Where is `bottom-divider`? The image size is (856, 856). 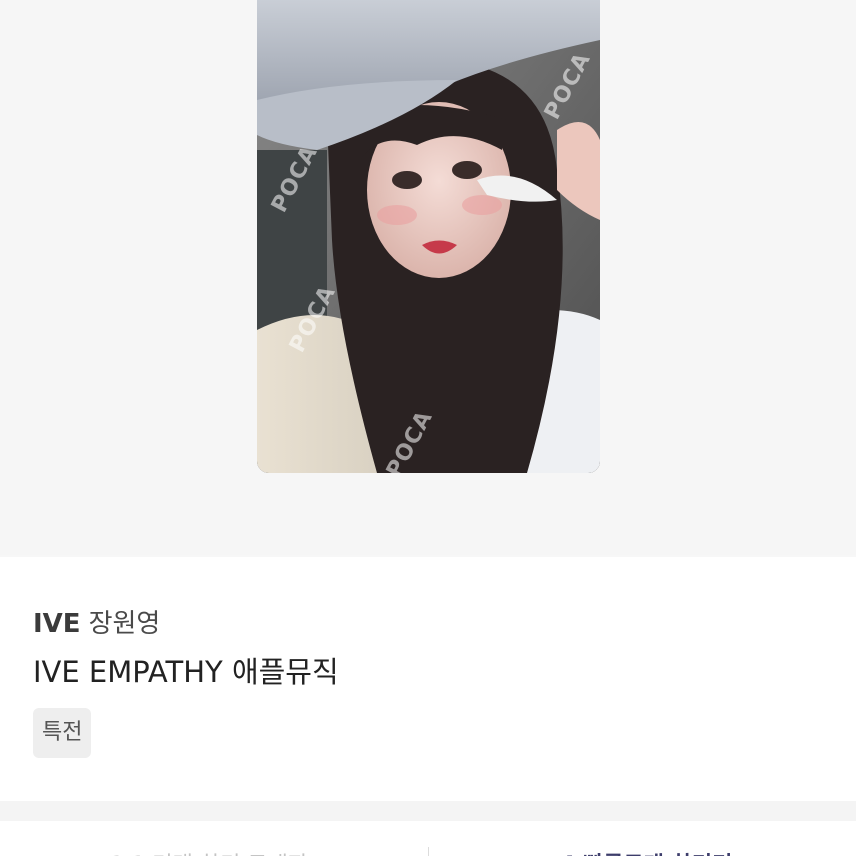 bottom-divider is located at coordinates (428, 851).